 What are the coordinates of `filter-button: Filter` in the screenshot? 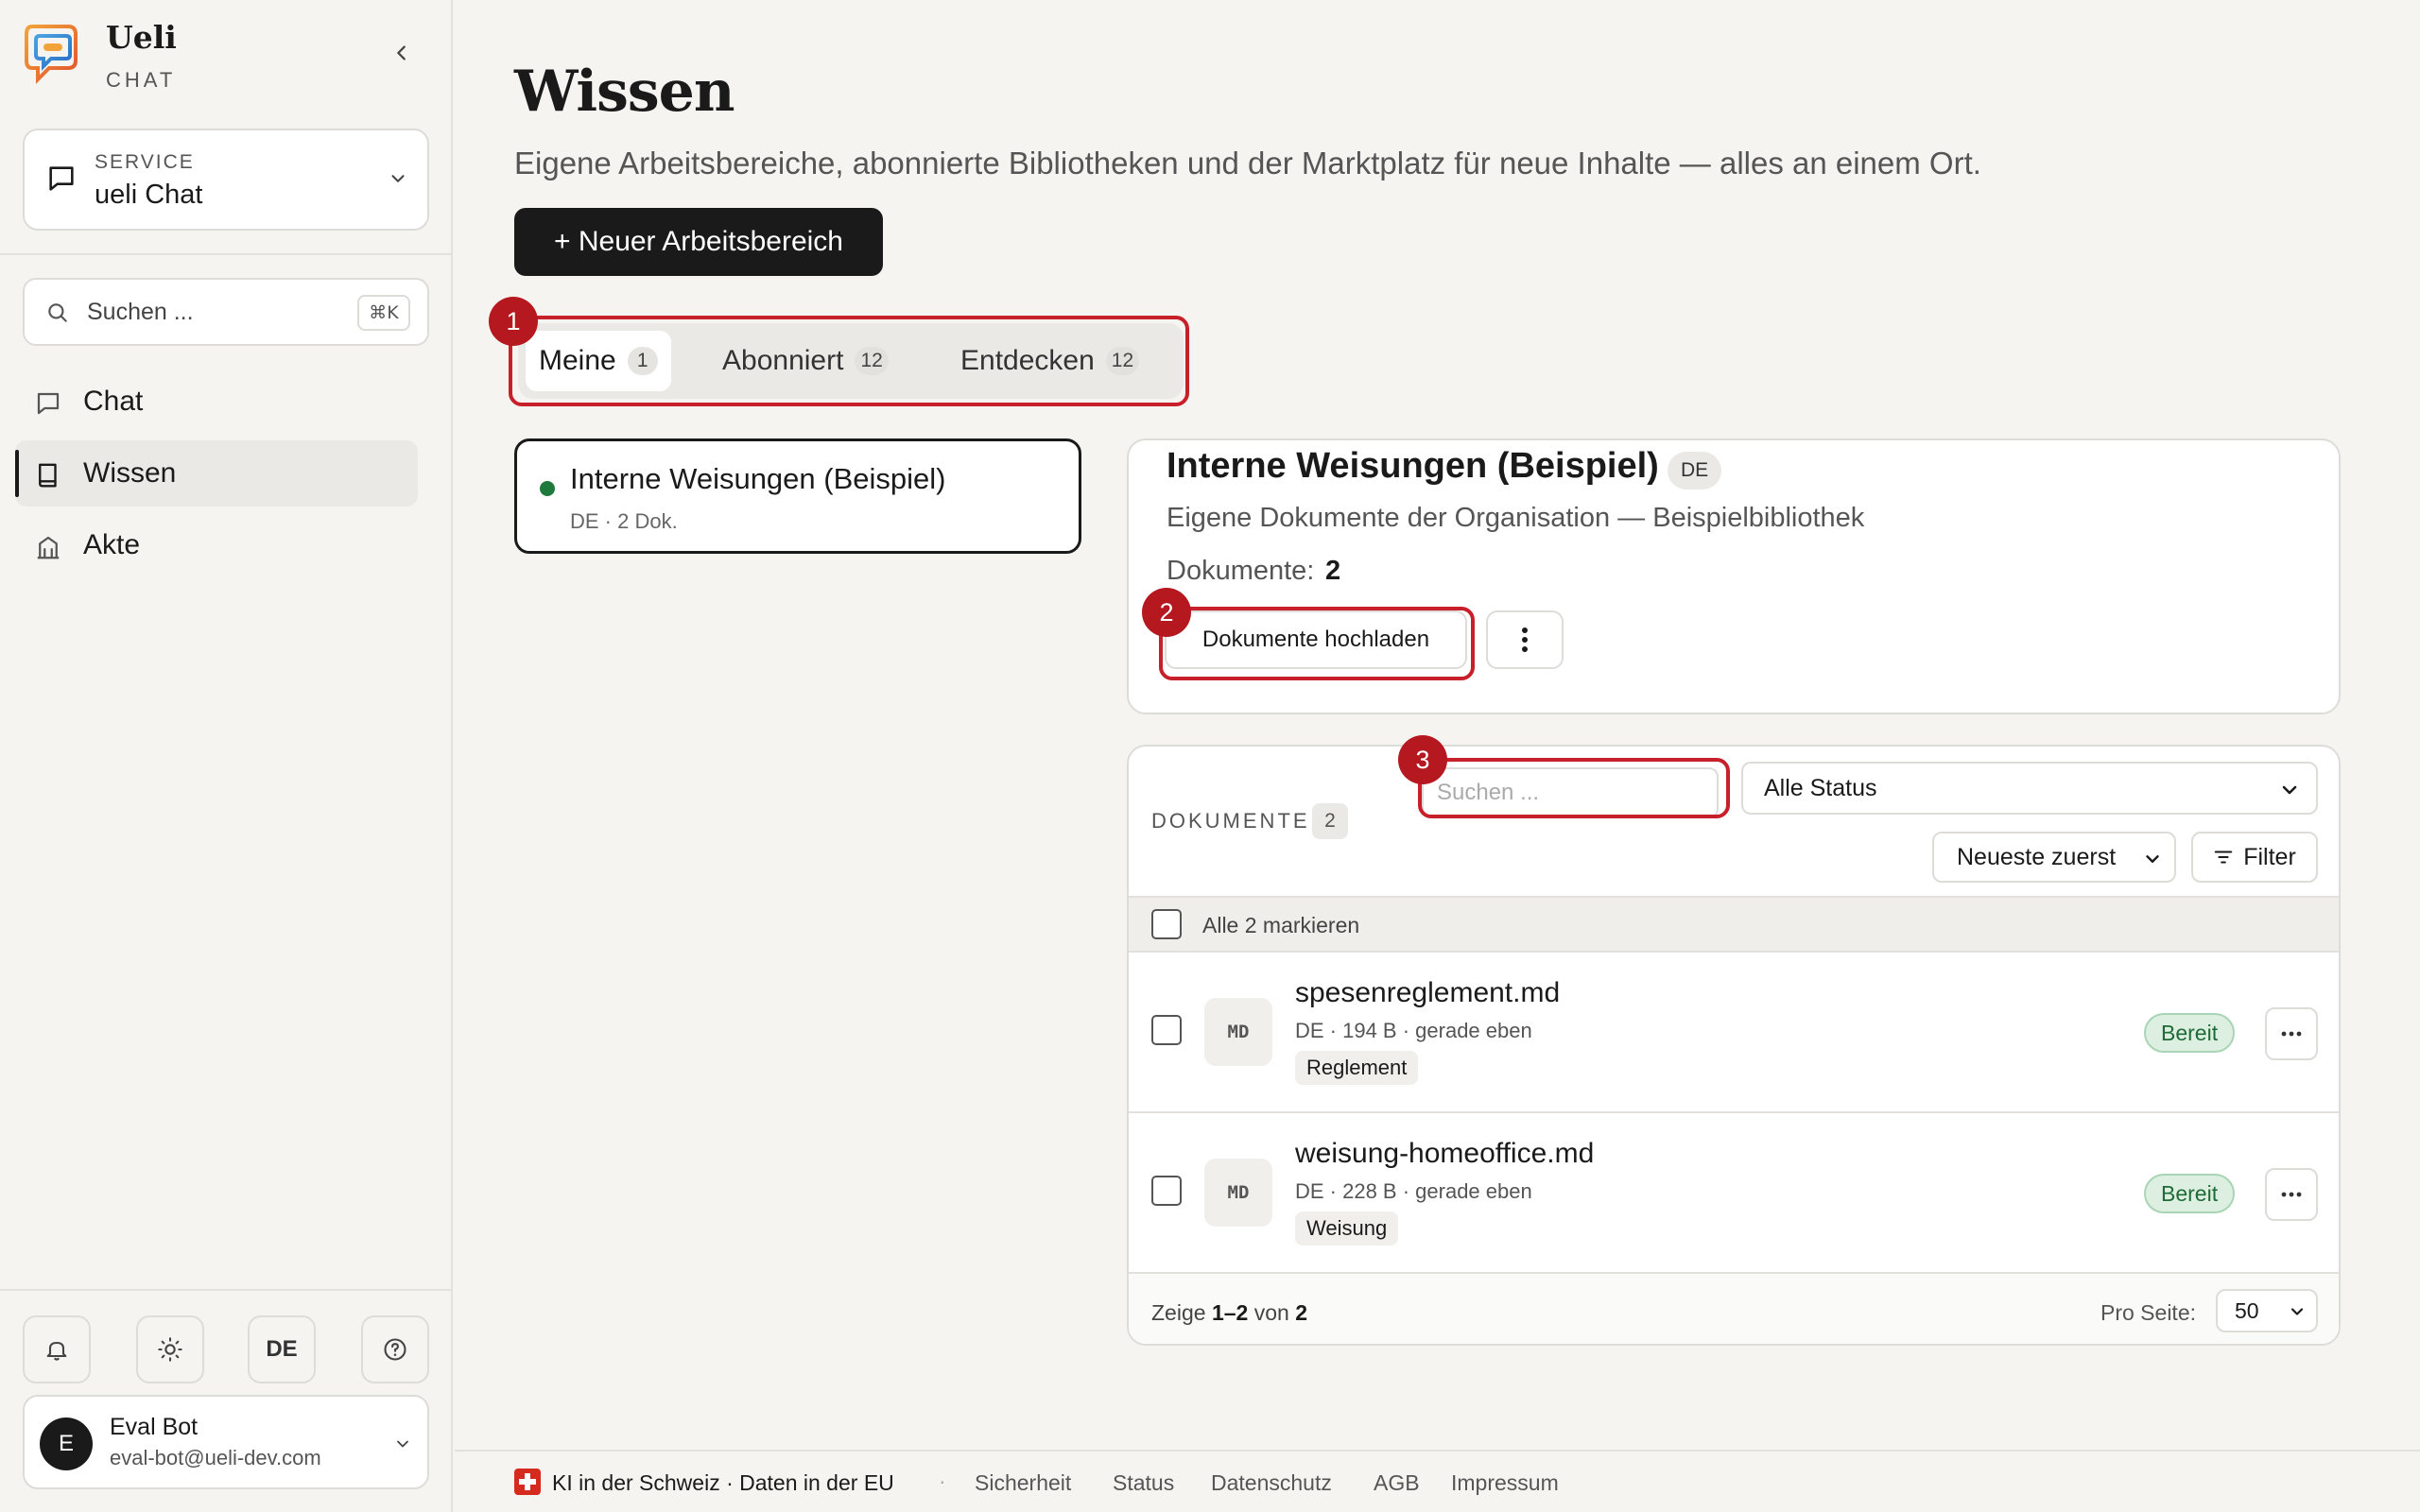 It's located at (2254, 857).